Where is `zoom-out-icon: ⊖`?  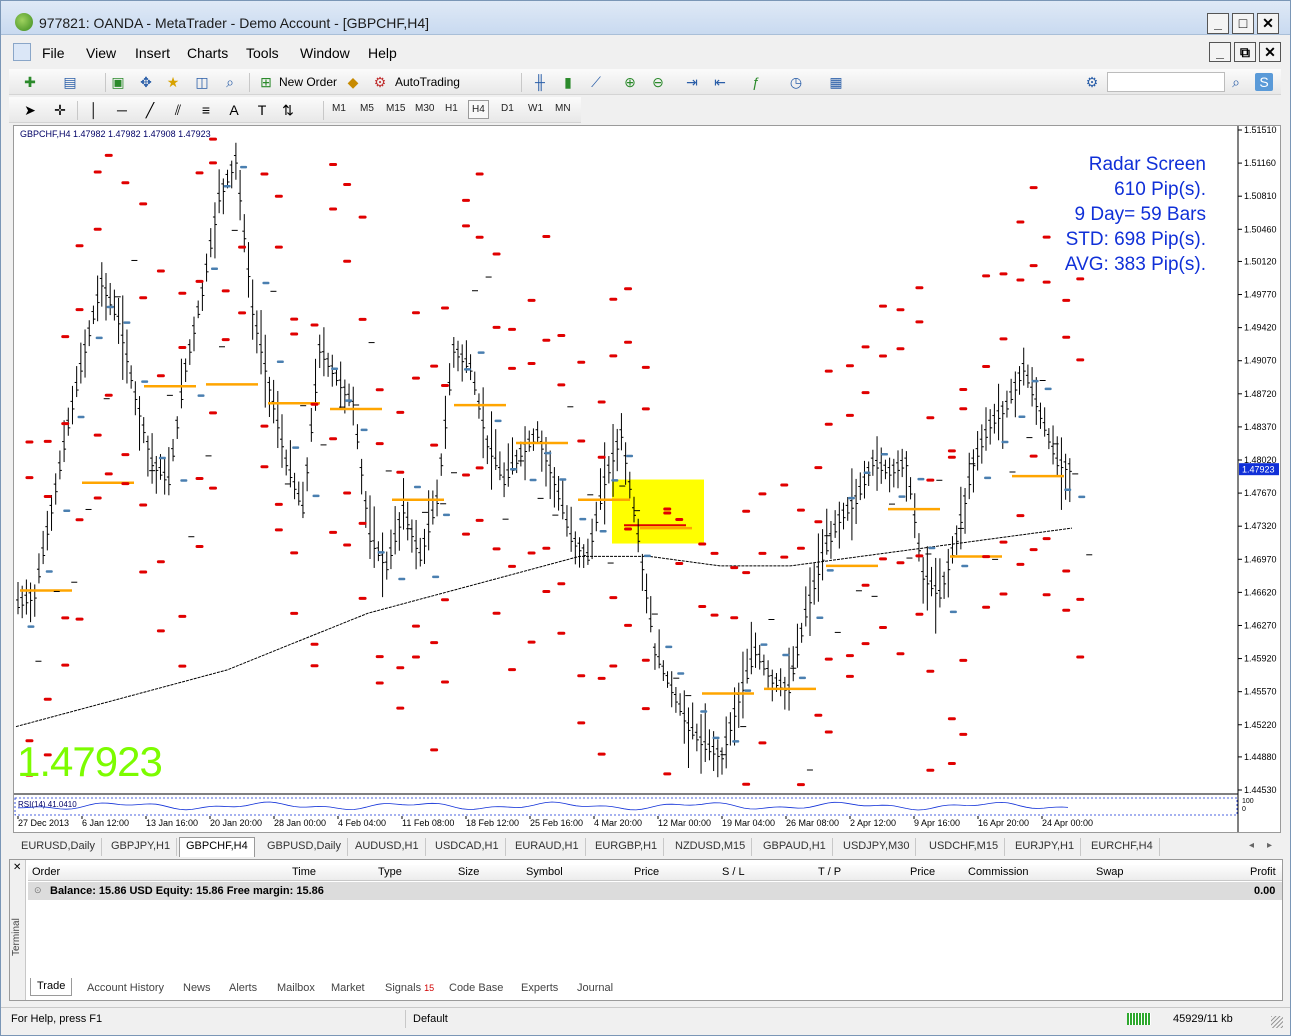 zoom-out-icon: ⊖ is located at coordinates (658, 82).